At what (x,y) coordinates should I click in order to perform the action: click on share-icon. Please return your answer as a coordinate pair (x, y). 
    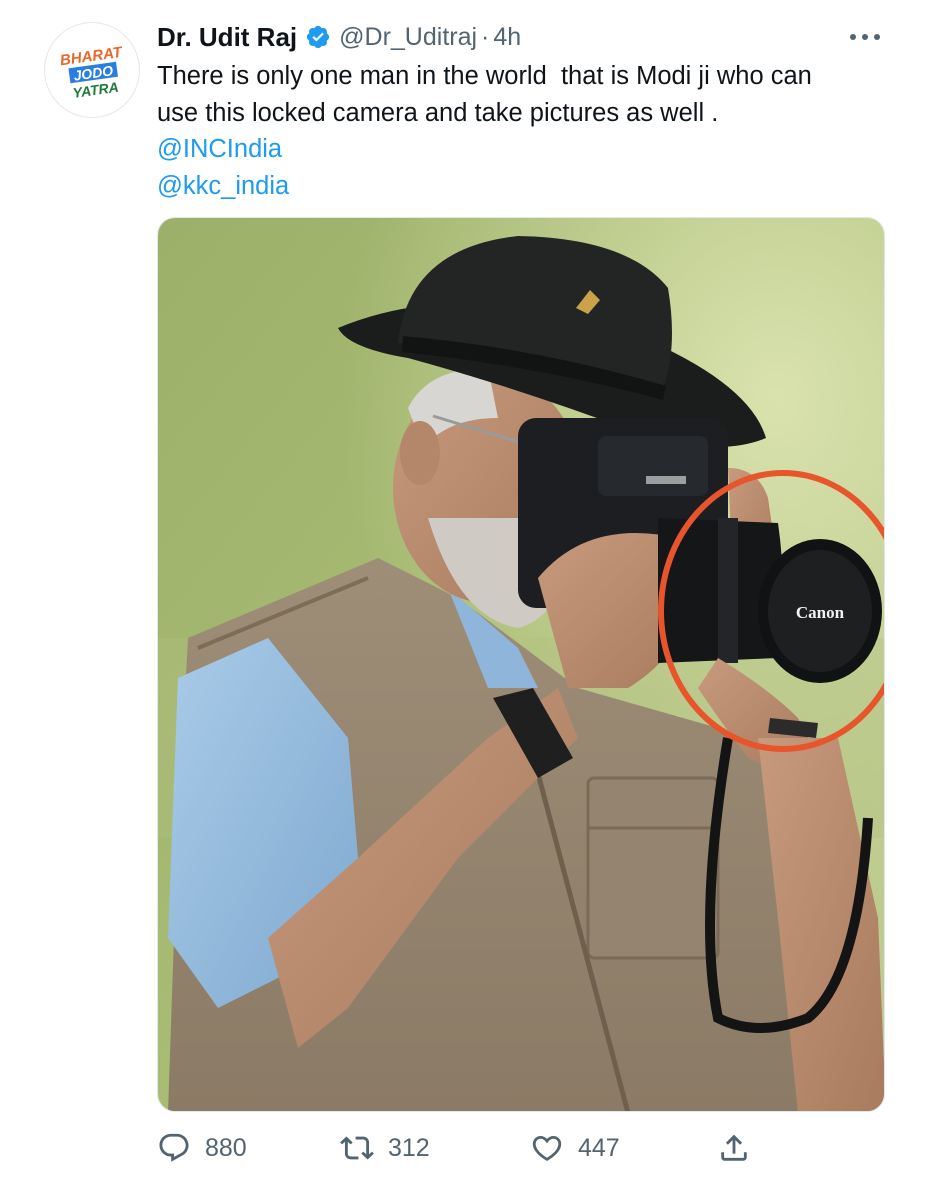
    Looking at the image, I should click on (734, 1147).